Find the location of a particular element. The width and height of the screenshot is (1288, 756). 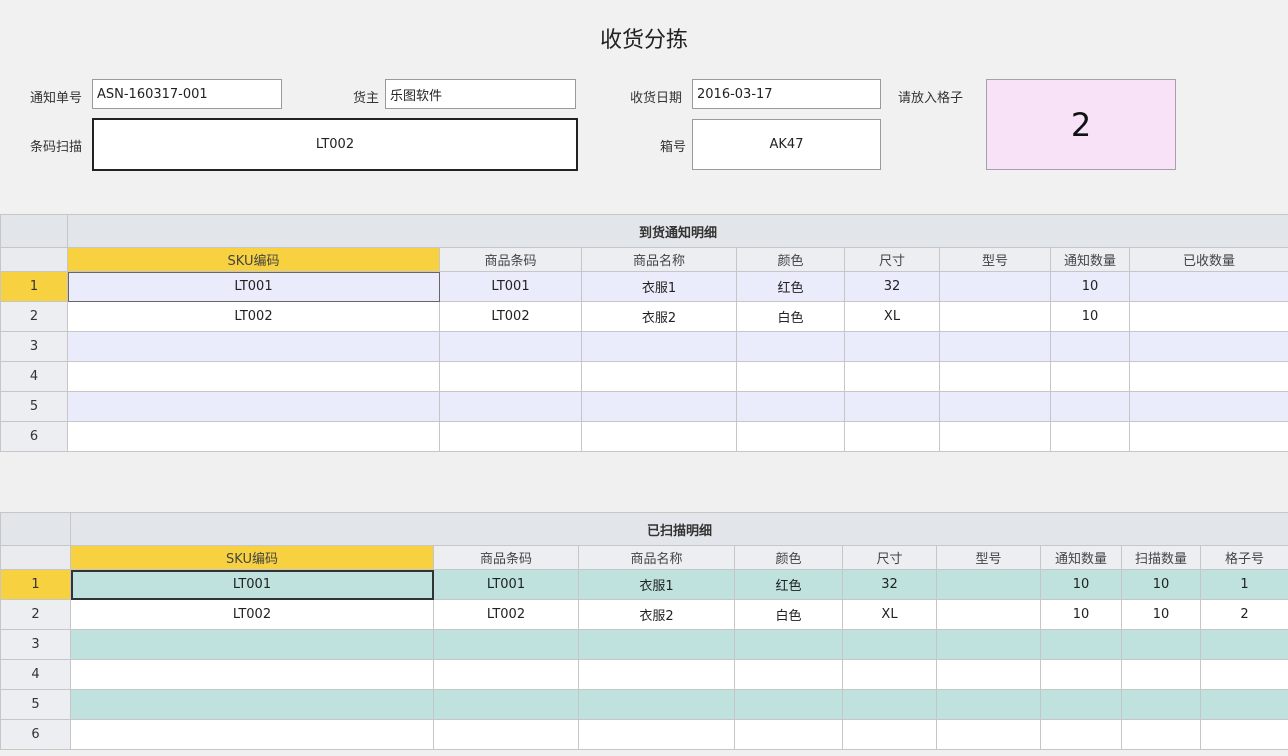

table-row: 1 LT001 LT001 衣服1 红色 32 10 10 1 is located at coordinates (644, 584).